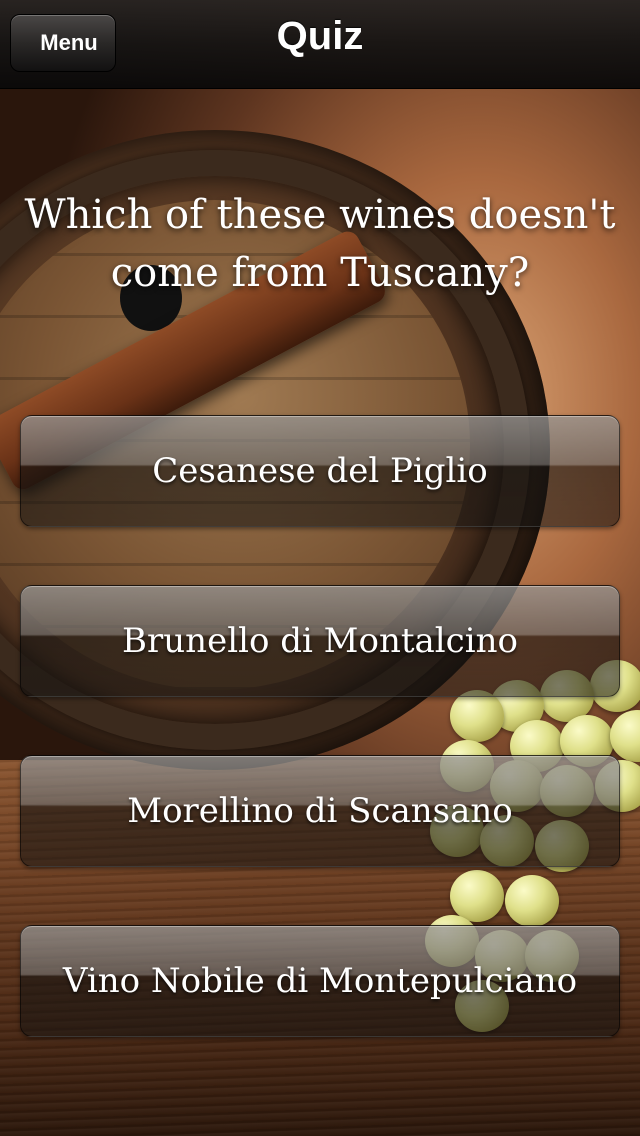 The height and width of the screenshot is (1136, 640). Describe the element at coordinates (320, 641) in the screenshot. I see `answer-button-2: Brunello di Montalcino` at that location.